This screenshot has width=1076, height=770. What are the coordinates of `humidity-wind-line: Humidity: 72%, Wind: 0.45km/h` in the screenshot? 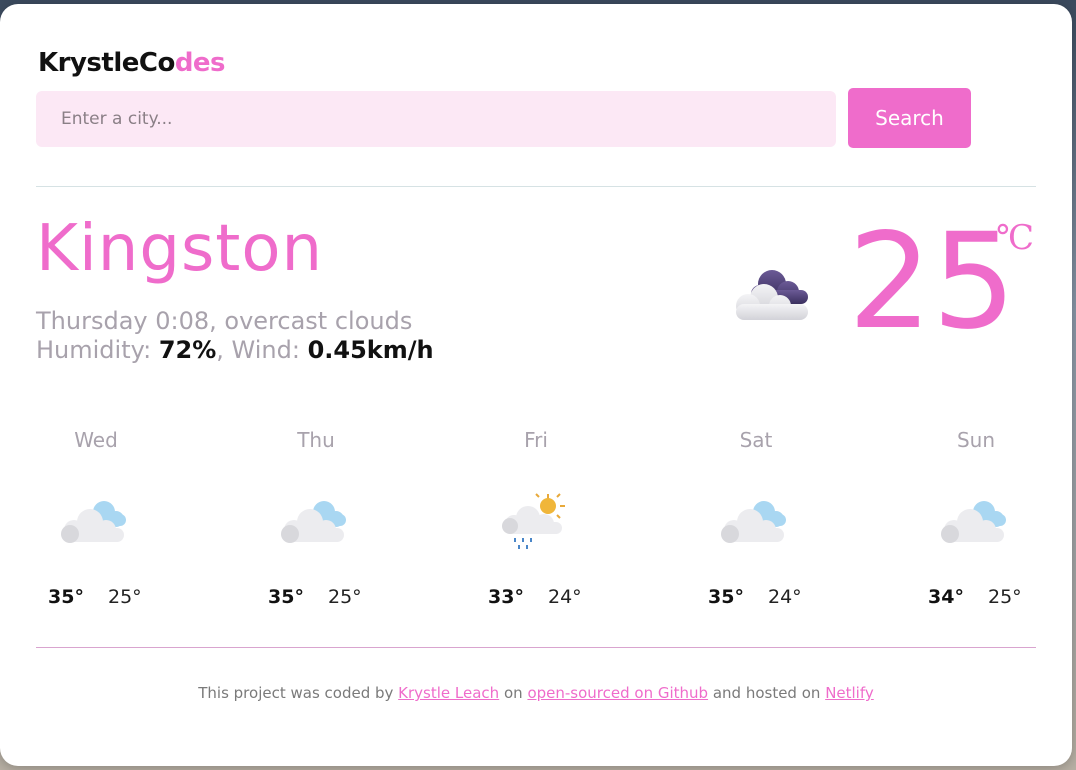 It's located at (235, 350).